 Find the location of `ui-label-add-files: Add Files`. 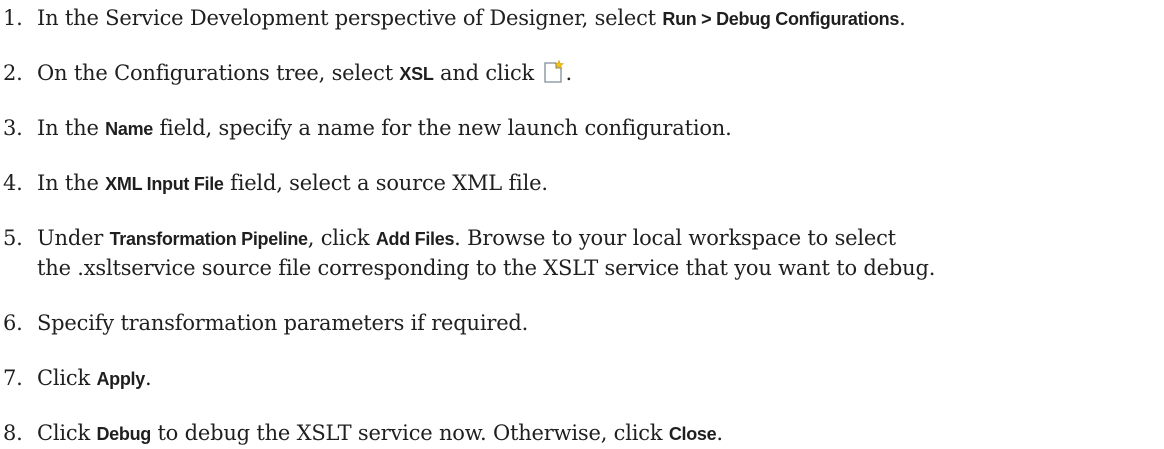

ui-label-add-files: Add Files is located at coordinates (415, 239).